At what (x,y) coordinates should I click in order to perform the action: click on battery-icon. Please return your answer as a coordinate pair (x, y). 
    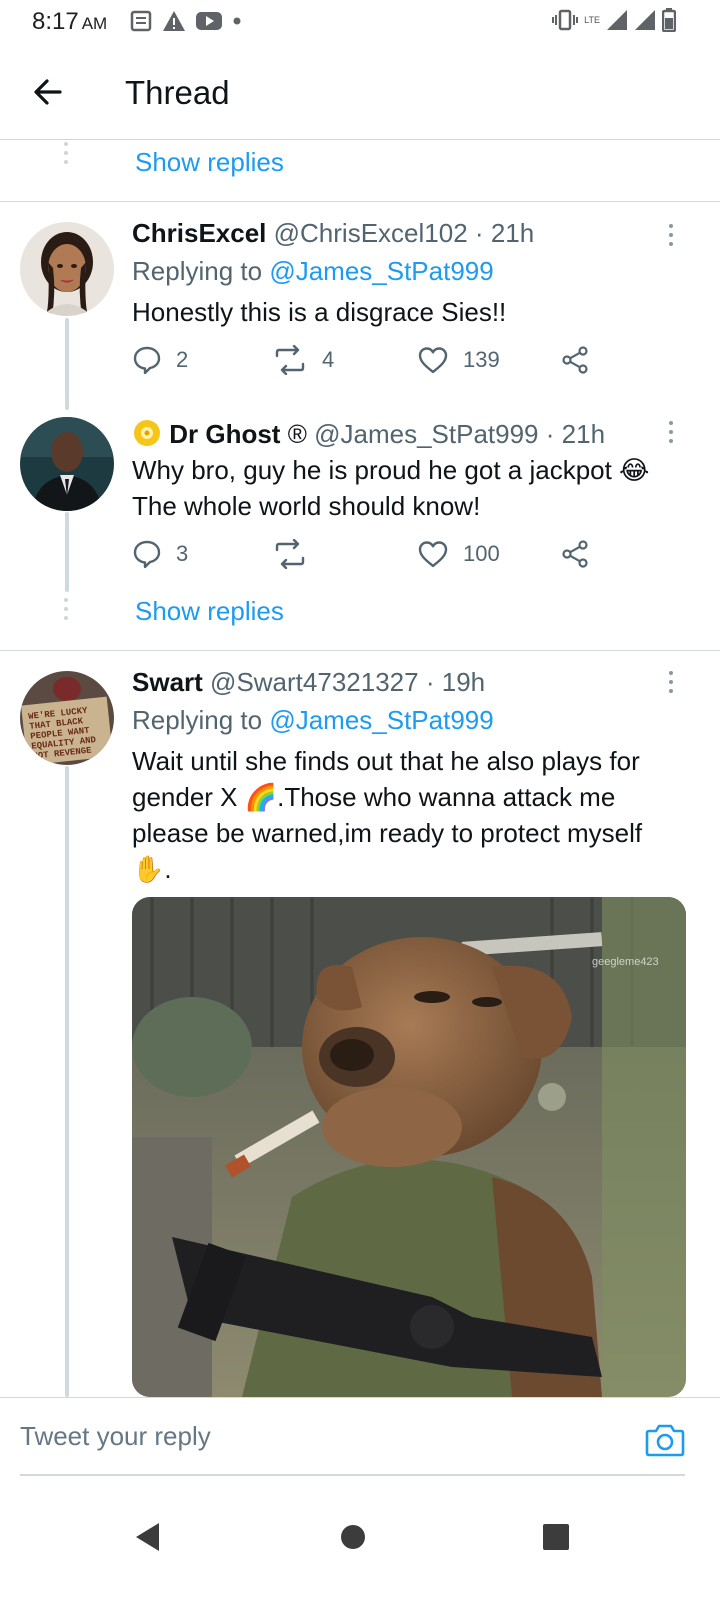
    Looking at the image, I should click on (669, 20).